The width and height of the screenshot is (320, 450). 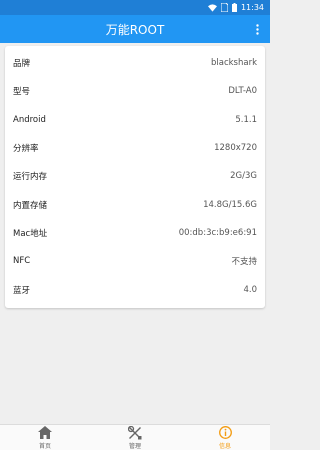 What do you see at coordinates (257, 29) in the screenshot?
I see `more-options-icon` at bounding box center [257, 29].